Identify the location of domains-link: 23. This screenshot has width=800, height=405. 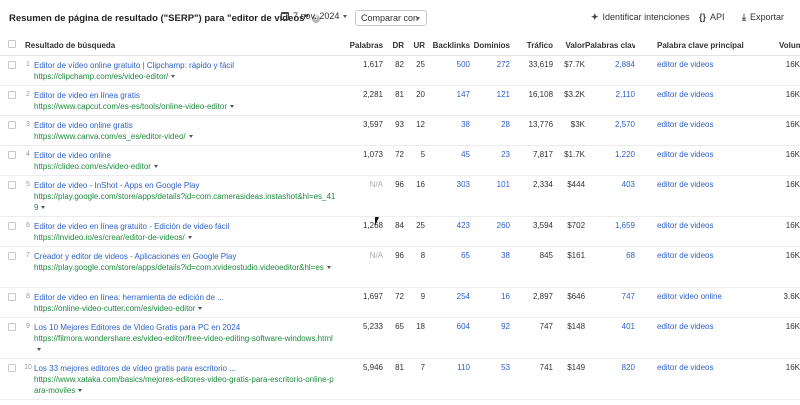
(490, 160).